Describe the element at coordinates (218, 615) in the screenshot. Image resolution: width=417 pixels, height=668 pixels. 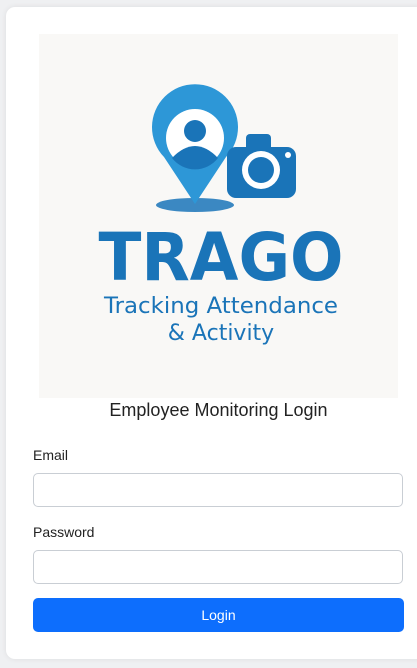
I see `login-button: Login` at that location.